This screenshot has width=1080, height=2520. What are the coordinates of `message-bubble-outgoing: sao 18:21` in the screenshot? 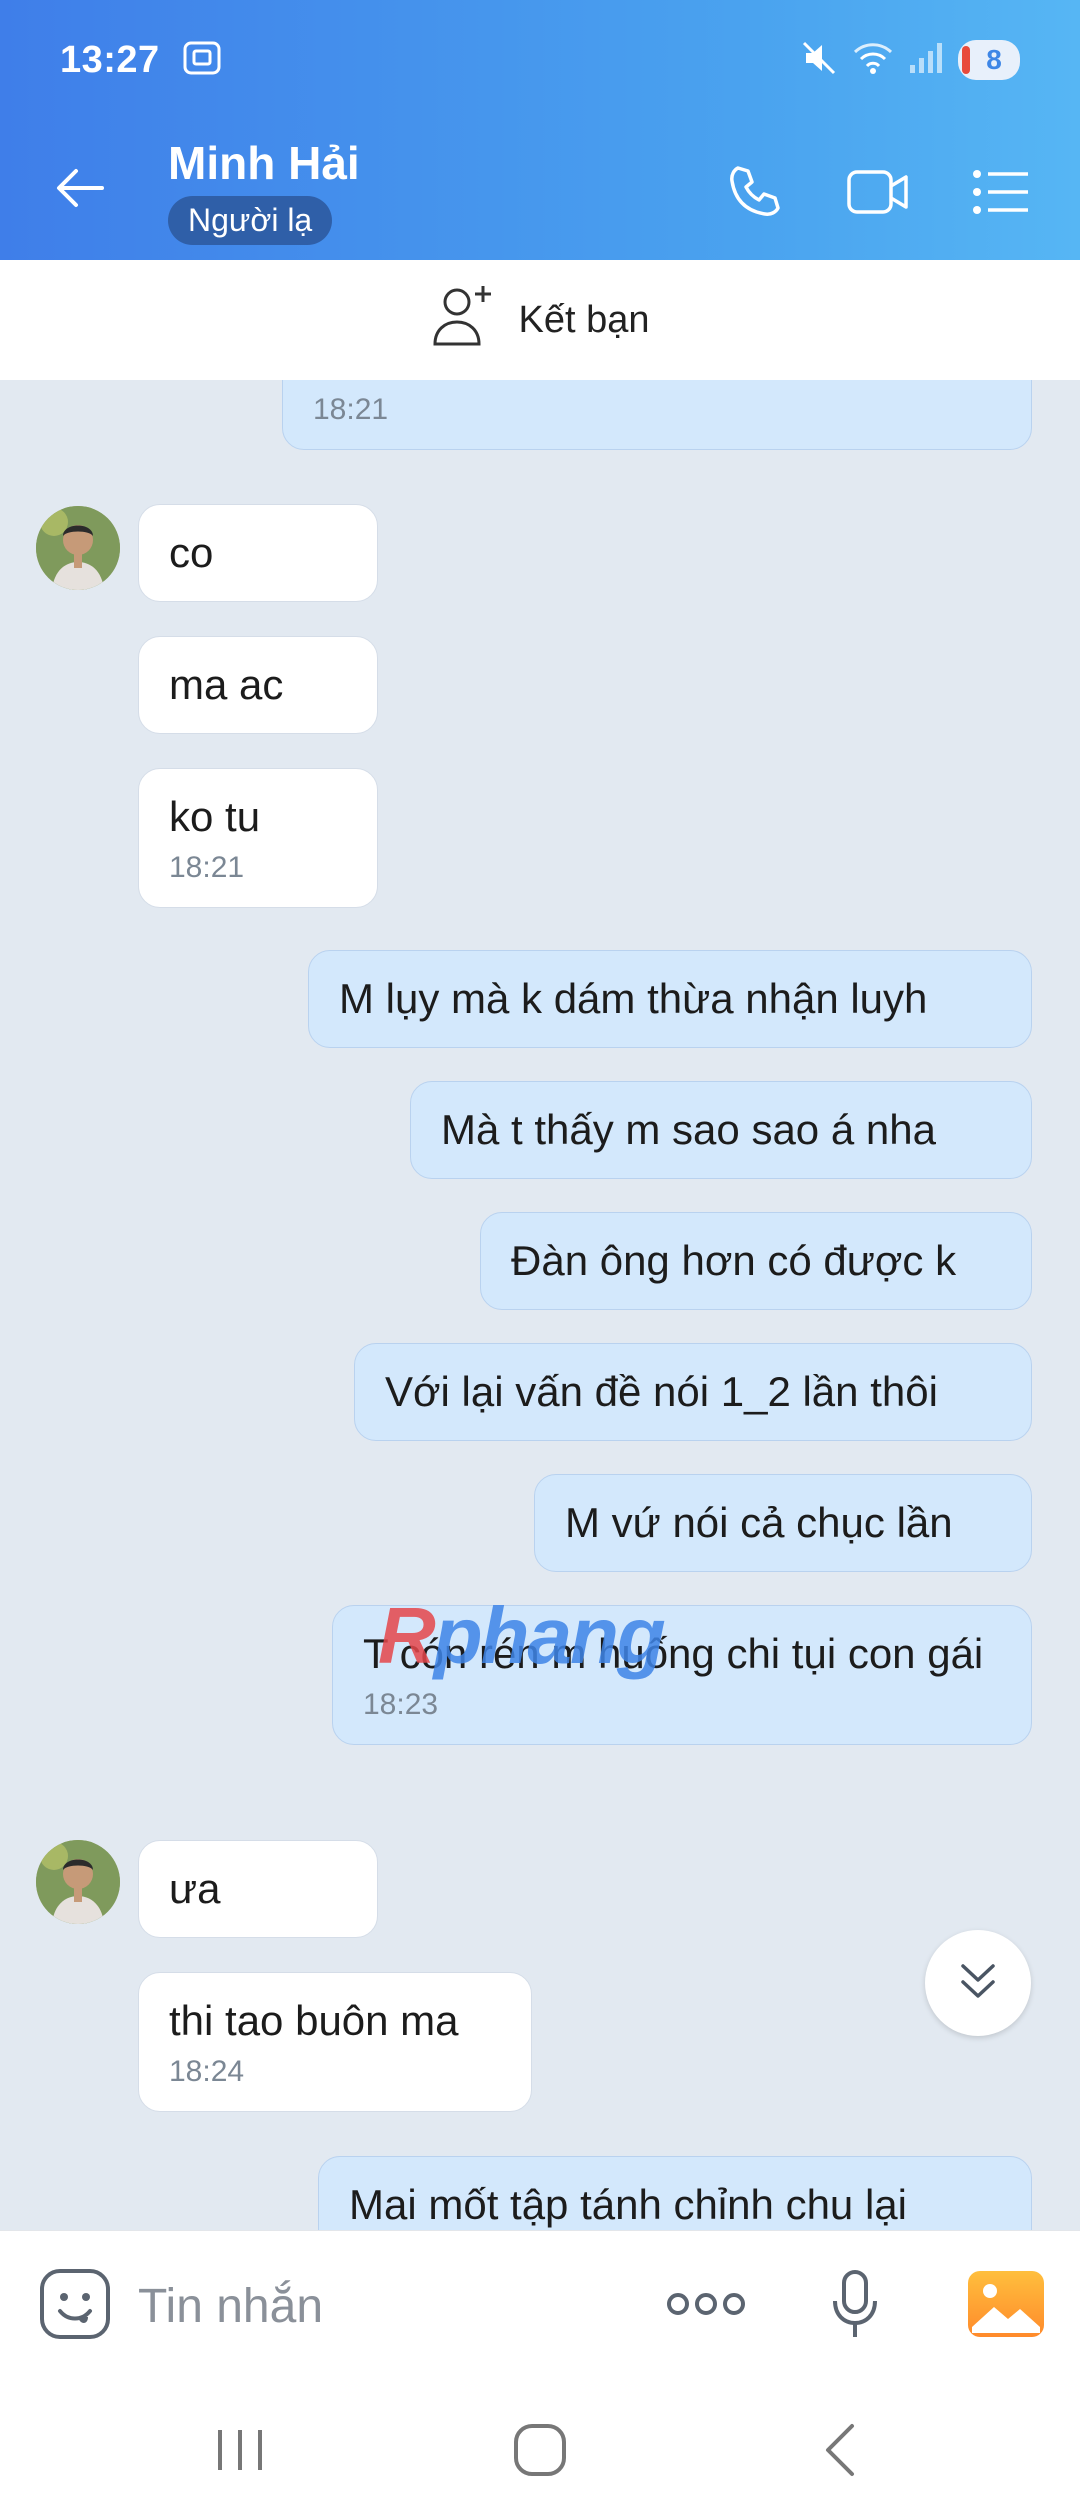 It's located at (657, 415).